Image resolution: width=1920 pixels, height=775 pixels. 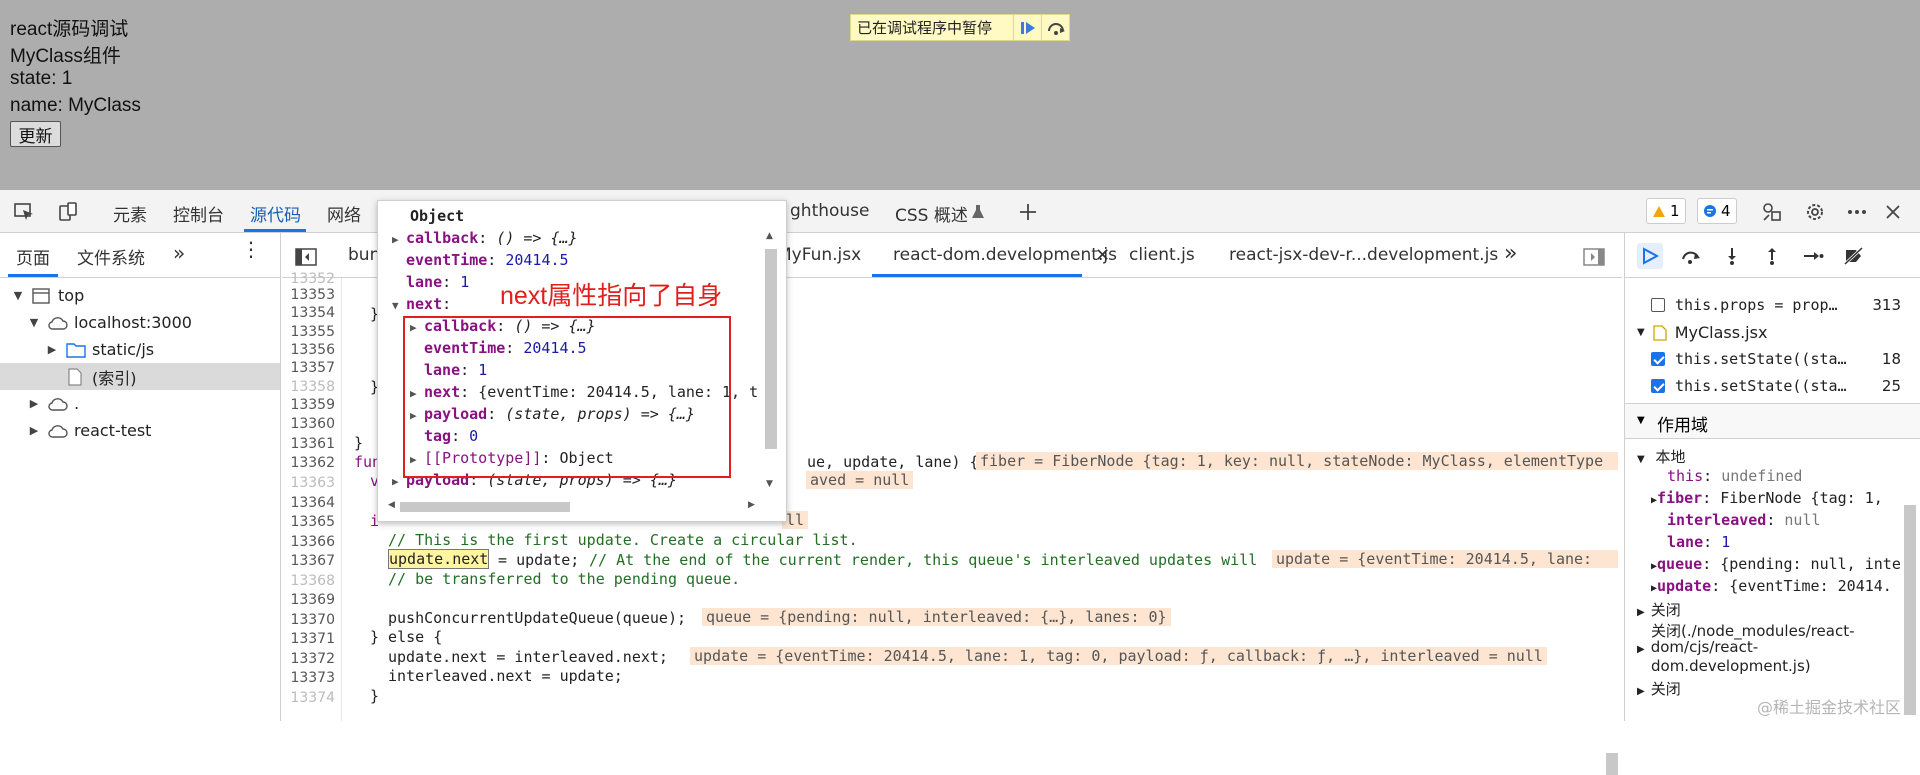 I want to click on line-number: 13372, so click(x=312, y=659).